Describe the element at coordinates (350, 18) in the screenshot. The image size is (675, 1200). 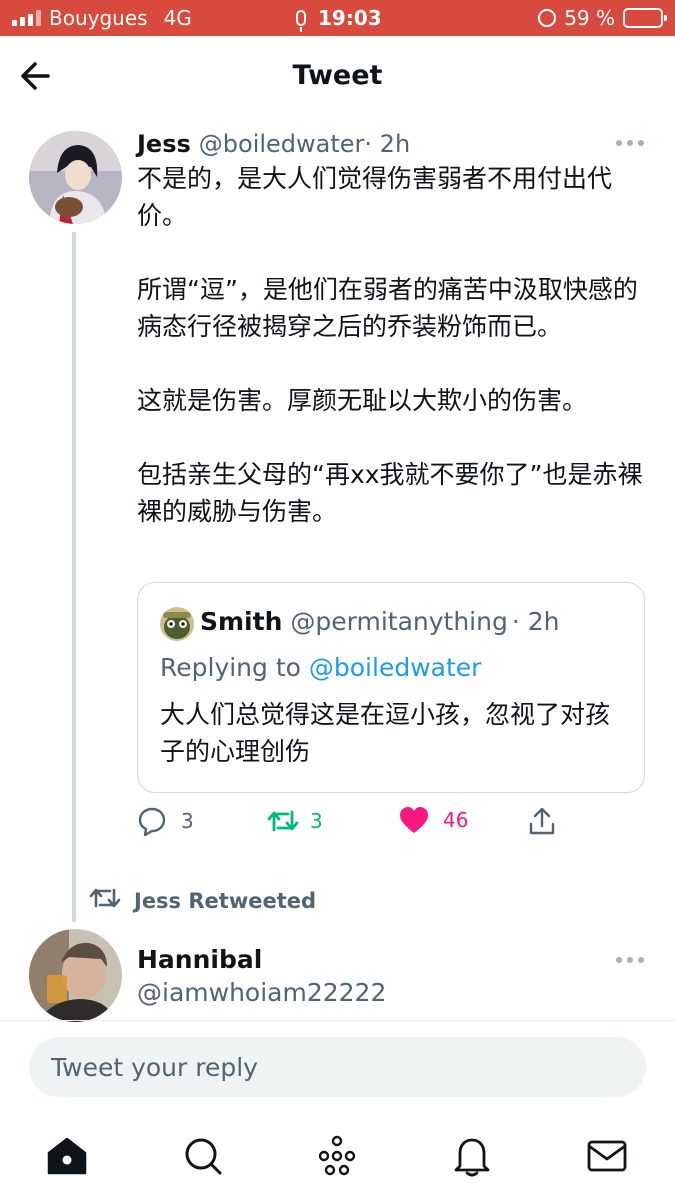
I see `clock: 19:03` at that location.